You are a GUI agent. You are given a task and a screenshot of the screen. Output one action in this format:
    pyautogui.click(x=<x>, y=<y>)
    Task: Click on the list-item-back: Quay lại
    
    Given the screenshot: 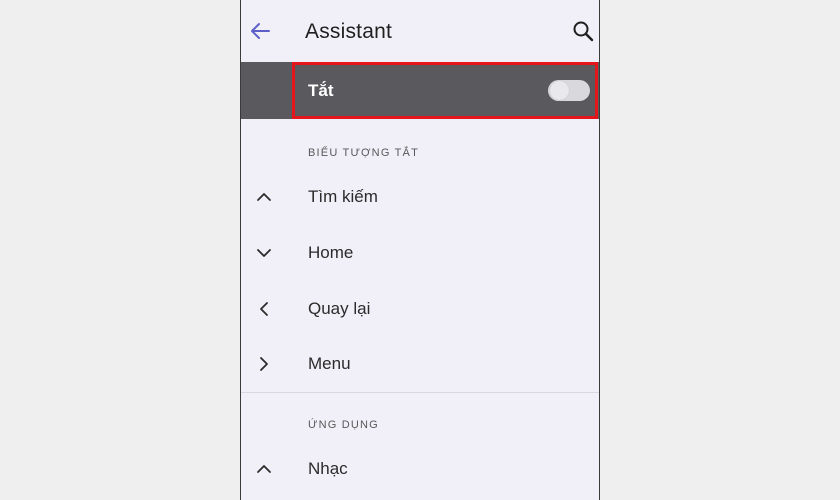 What is the action you would take?
    pyautogui.click(x=420, y=310)
    